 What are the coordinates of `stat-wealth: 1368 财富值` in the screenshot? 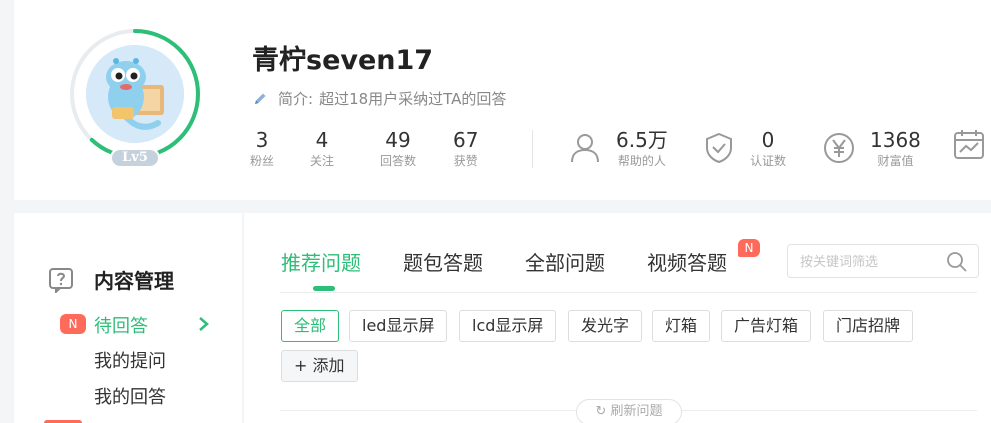 It's located at (871, 148).